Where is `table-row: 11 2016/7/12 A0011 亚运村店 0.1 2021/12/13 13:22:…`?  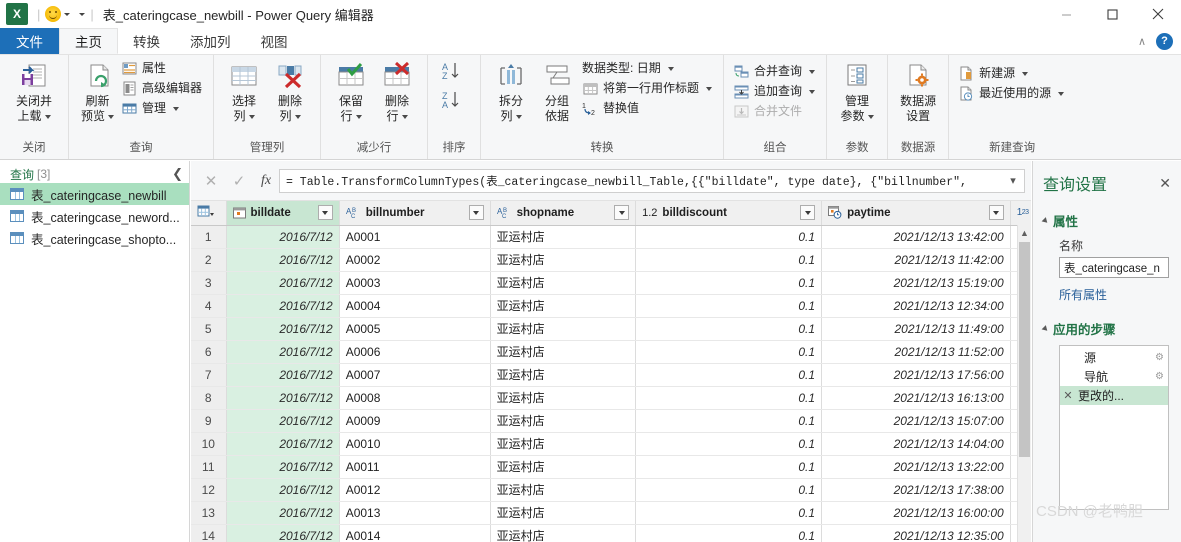 table-row: 11 2016/7/12 A0011 亚运村店 0.1 2021/12/13 13:22:… is located at coordinates (611, 467).